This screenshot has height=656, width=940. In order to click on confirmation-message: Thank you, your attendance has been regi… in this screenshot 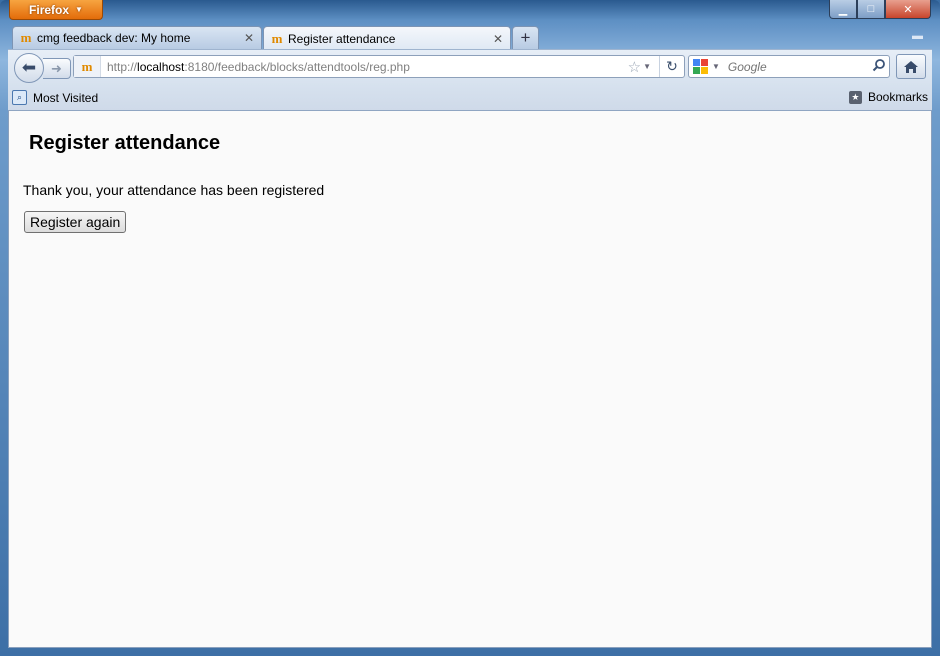, I will do `click(174, 190)`.